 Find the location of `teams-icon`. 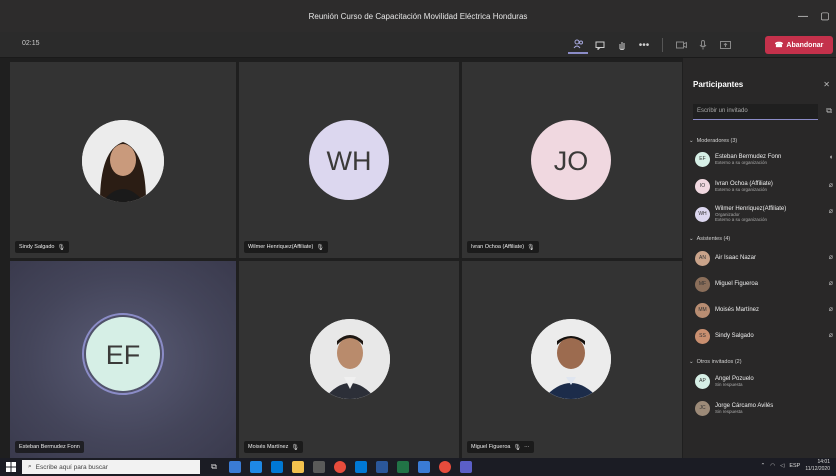

teams-icon is located at coordinates (466, 467).